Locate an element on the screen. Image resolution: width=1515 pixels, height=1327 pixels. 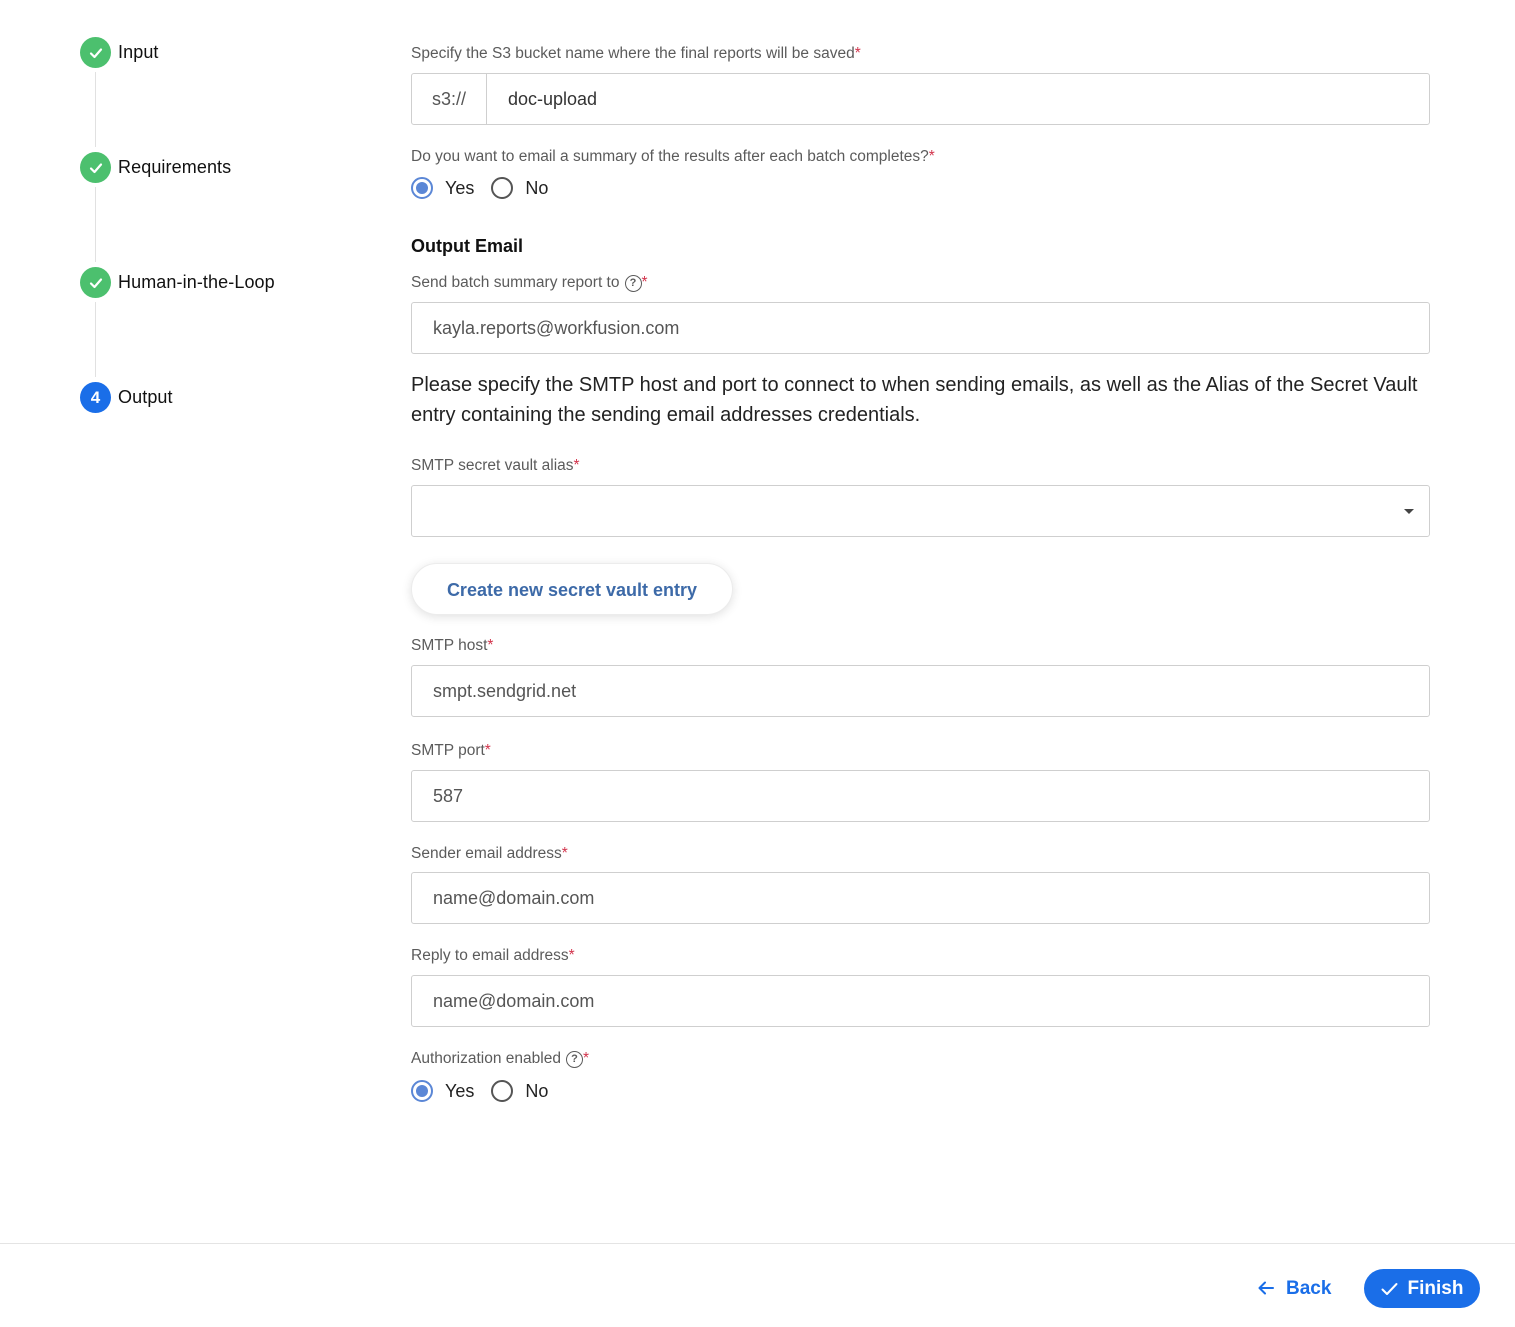
authorization-no-radio: No is located at coordinates (519, 1091).